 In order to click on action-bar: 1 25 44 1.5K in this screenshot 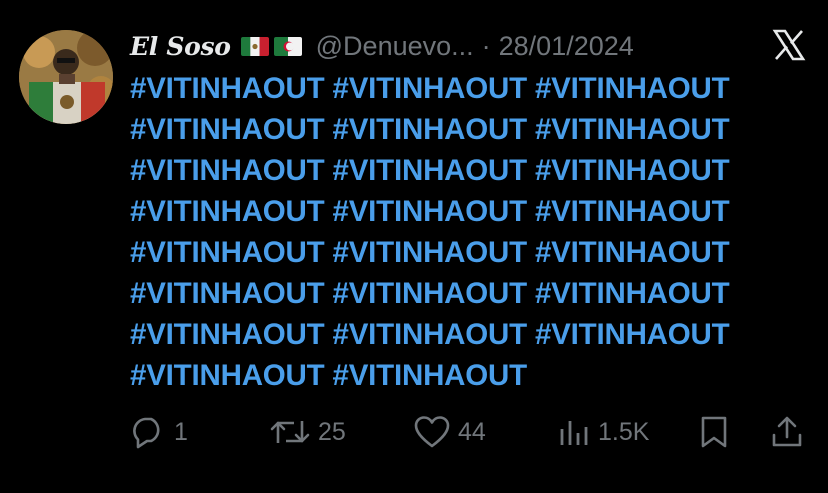, I will do `click(470, 432)`.